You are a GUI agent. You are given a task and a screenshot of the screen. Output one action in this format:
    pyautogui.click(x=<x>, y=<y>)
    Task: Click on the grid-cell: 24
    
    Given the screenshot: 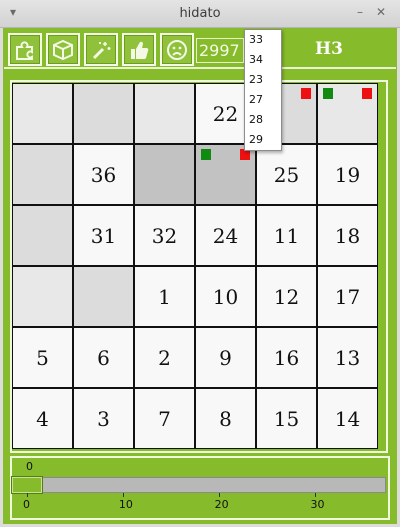 What is the action you would take?
    pyautogui.click(x=225, y=235)
    